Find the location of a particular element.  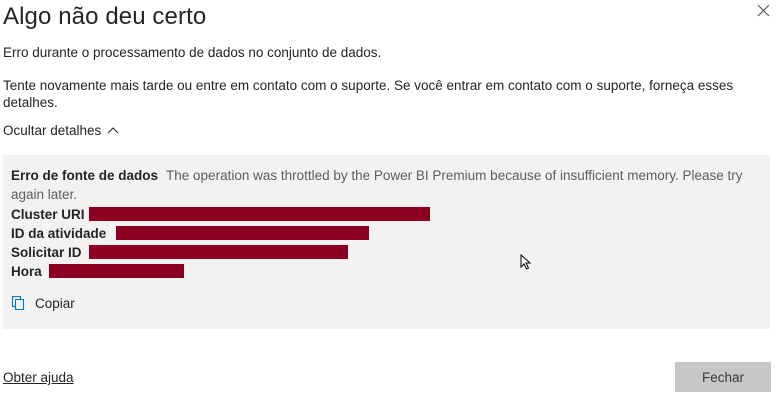

cluster-uri-label: Cluster URI is located at coordinates (48, 214).